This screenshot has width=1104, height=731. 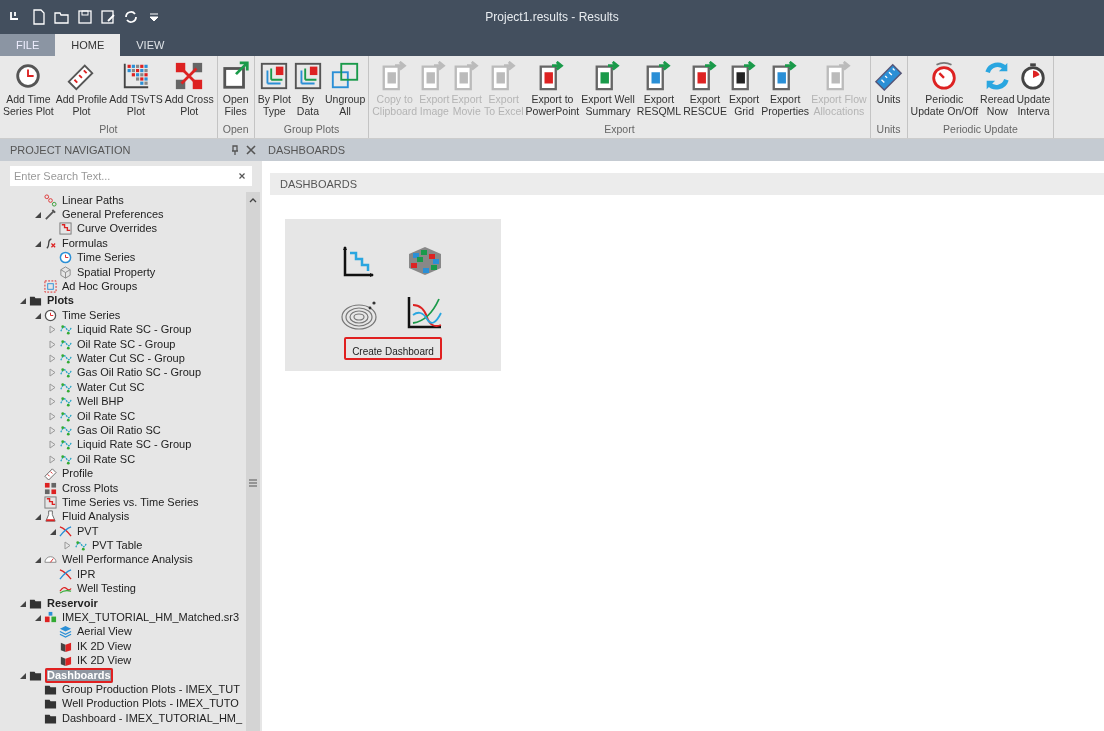 What do you see at coordinates (151, 689) in the screenshot?
I see `tree-item: Group Production Plots - IMEX_TUT` at bounding box center [151, 689].